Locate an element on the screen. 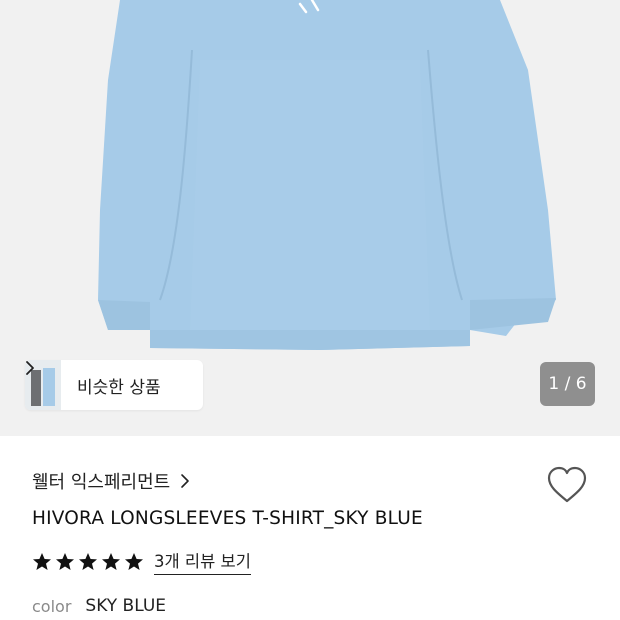  rating-stars is located at coordinates (88, 562).